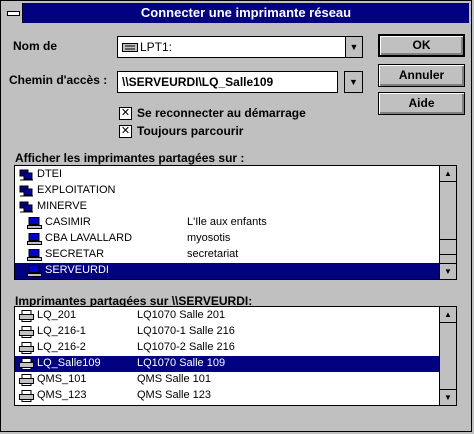 This screenshot has width=474, height=434. What do you see at coordinates (227, 316) in the screenshot?
I see `list-item: LQ_201 LQ1070 Salle 201` at bounding box center [227, 316].